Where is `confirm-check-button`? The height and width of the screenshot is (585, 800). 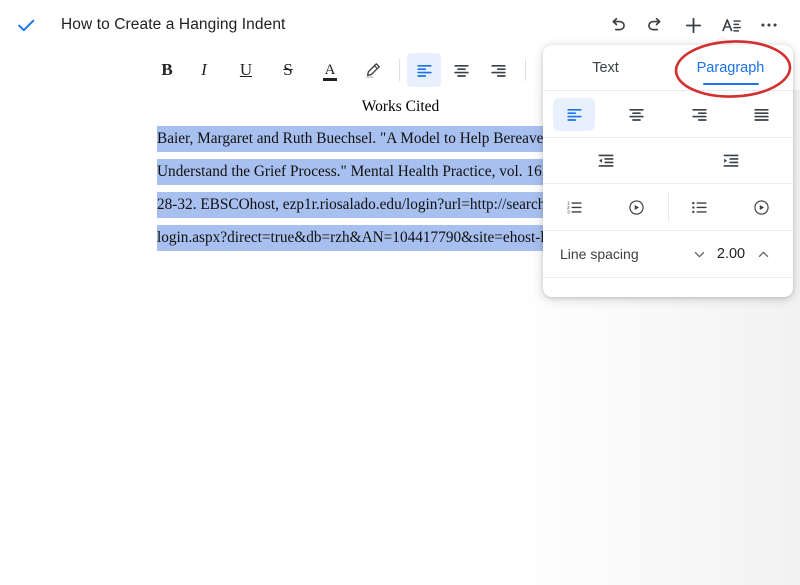
confirm-check-button is located at coordinates (26, 25).